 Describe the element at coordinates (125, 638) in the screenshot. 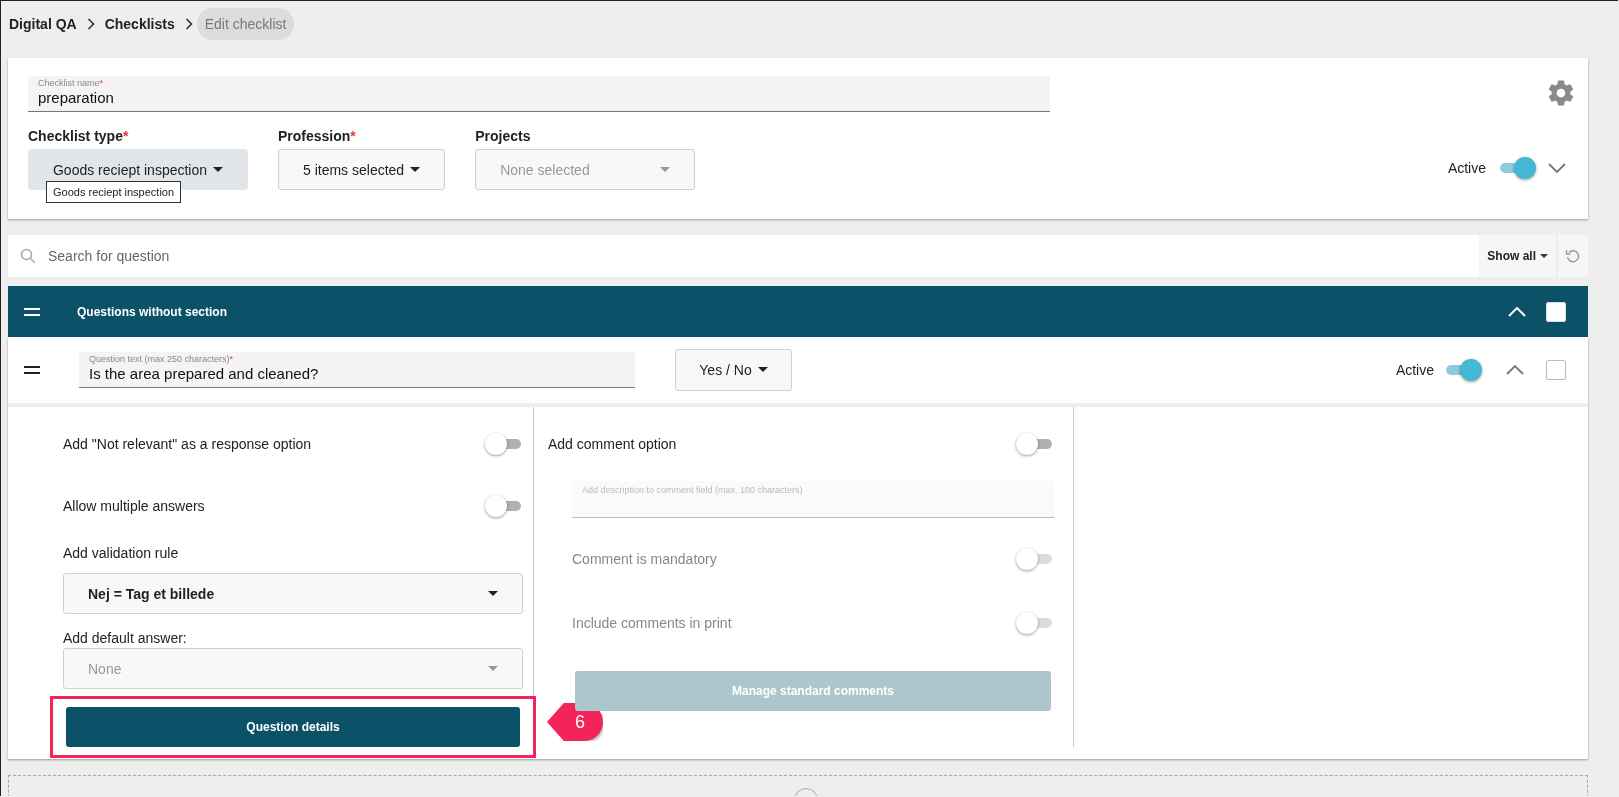

I see `field-label: Add default answer:` at that location.